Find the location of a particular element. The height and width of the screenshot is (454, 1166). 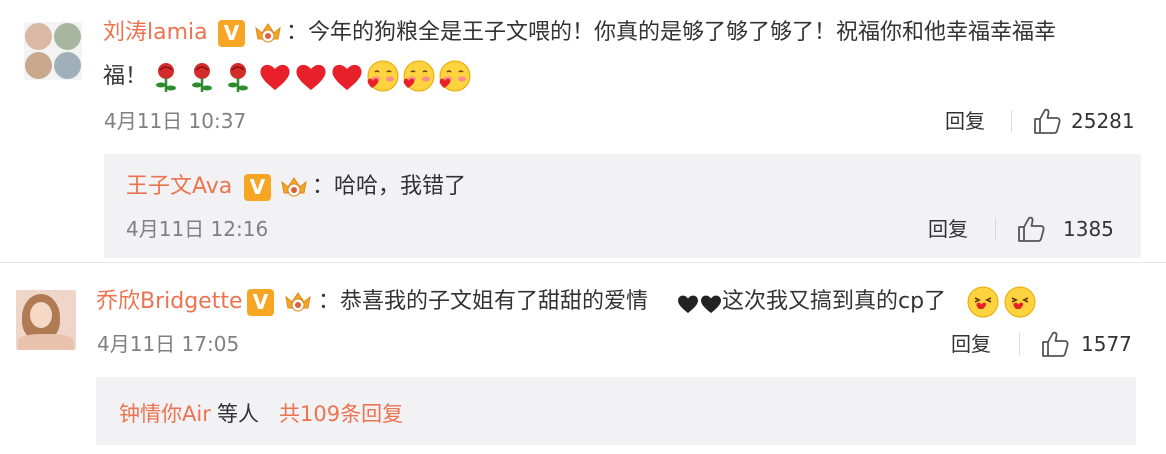

comment-timestamp: 4月11日 10:37 is located at coordinates (175, 121).